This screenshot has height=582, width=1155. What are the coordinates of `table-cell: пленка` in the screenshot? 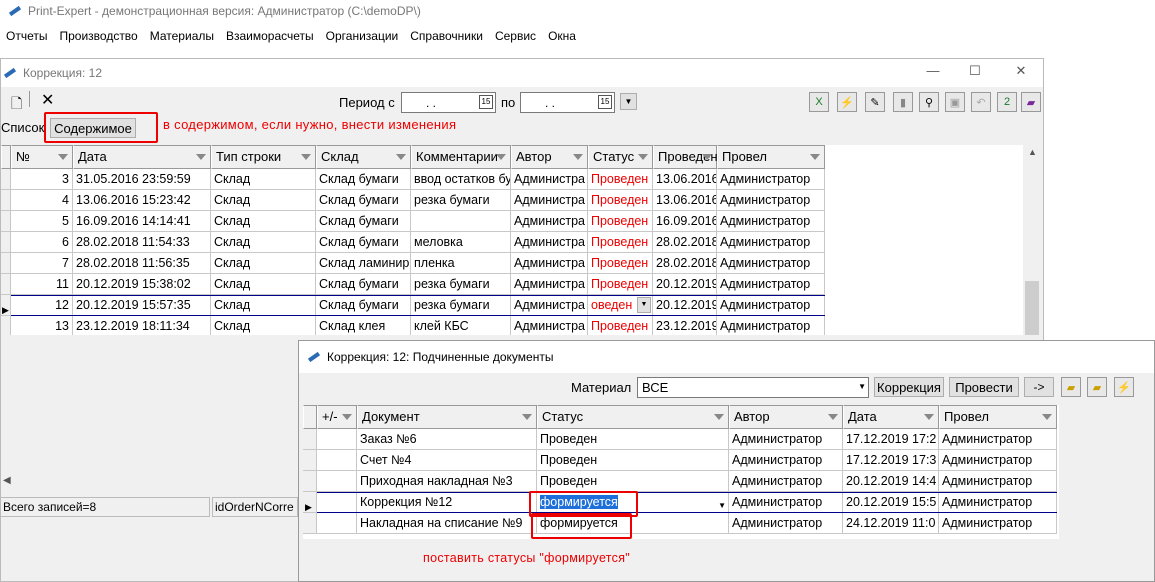 It's located at (461, 263).